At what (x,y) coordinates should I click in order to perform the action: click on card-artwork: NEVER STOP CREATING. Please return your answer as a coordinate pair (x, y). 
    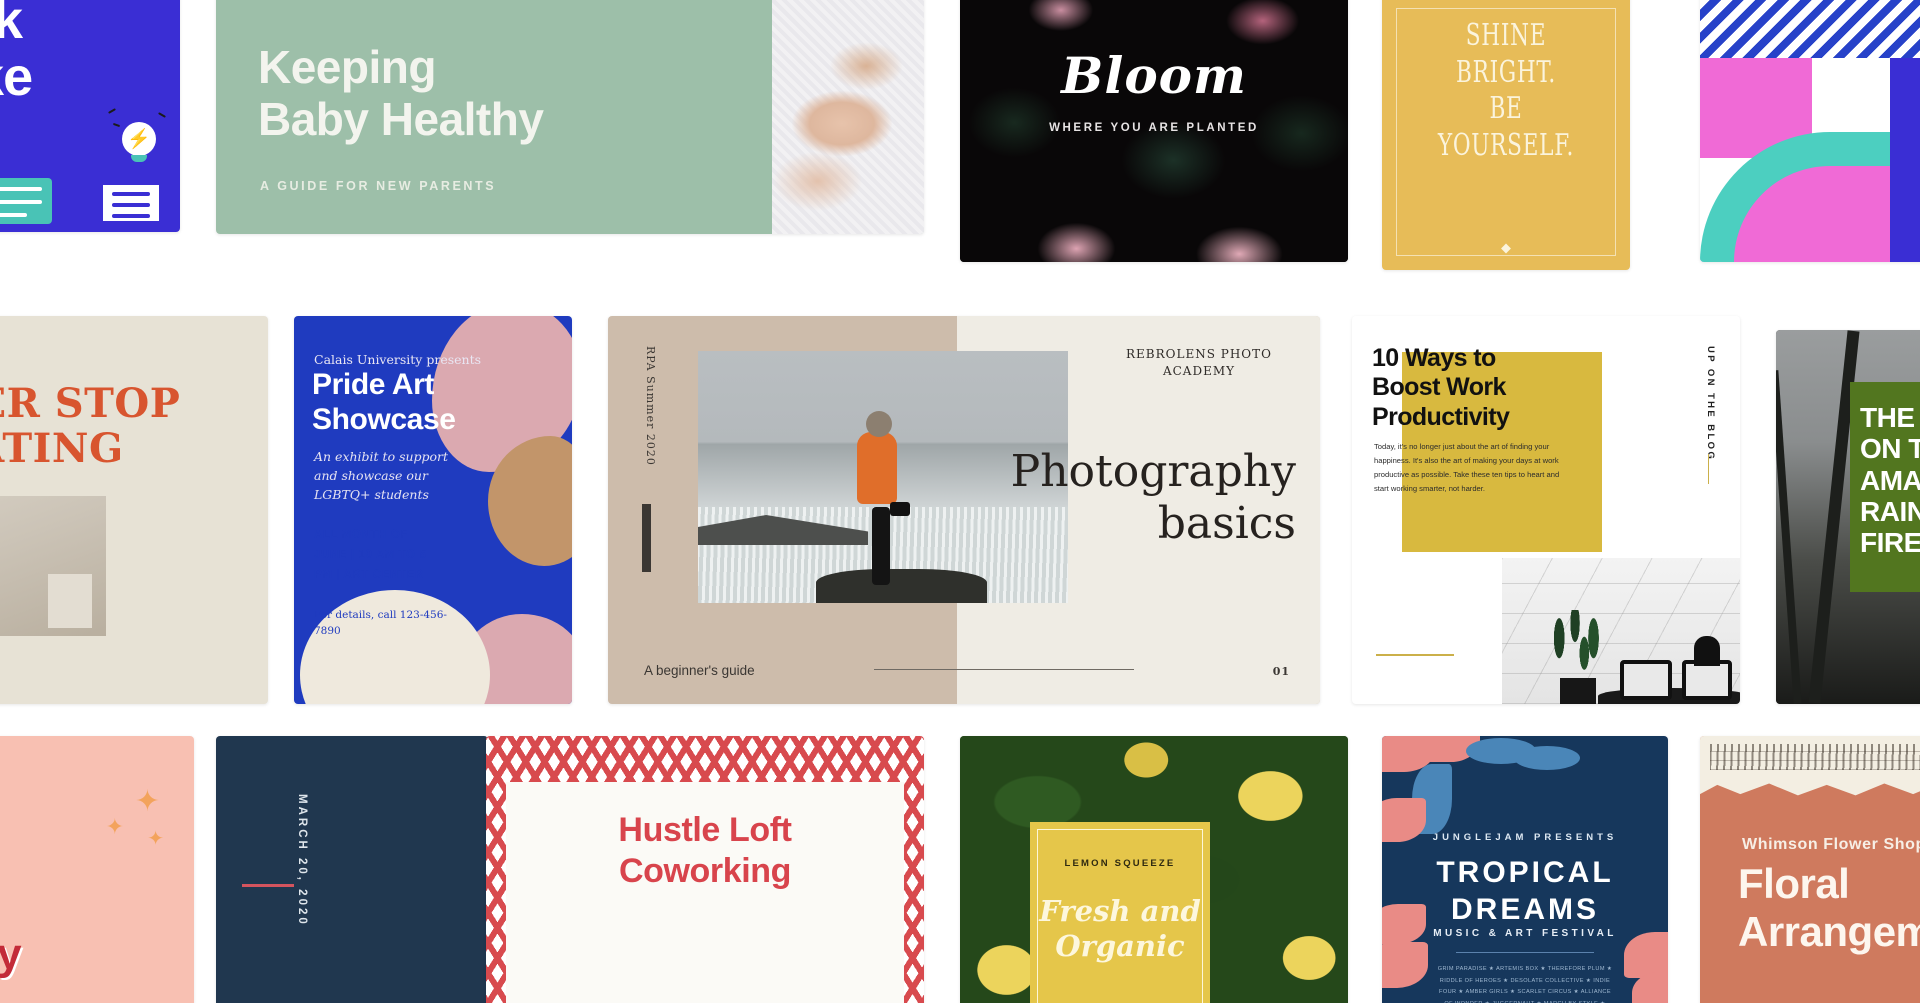
    Looking at the image, I should click on (134, 510).